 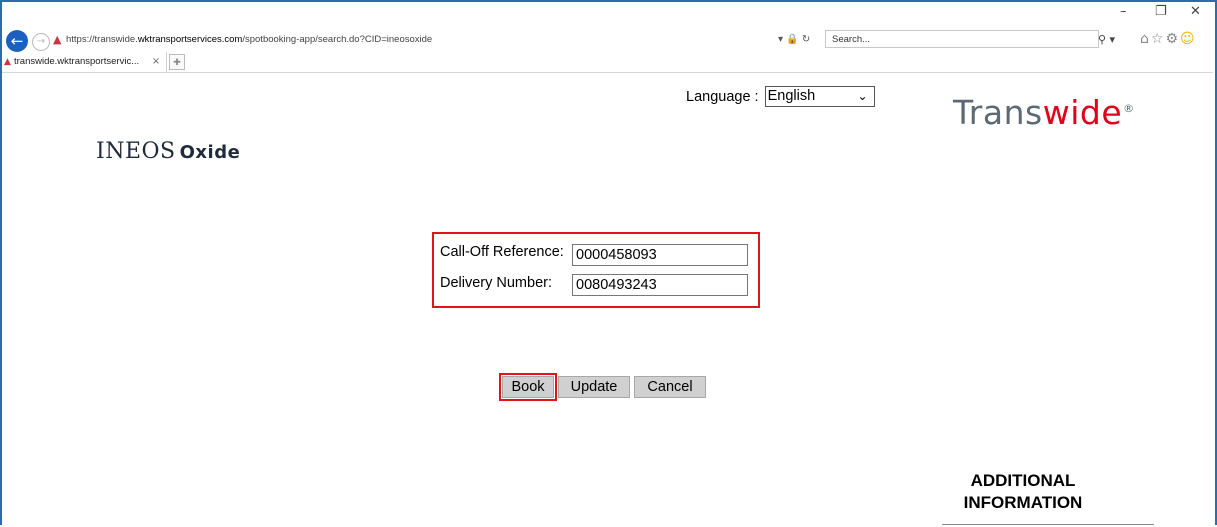 I want to click on tab-transwide: ▲ transwide.wktransportservic... ×, so click(x=84, y=62).